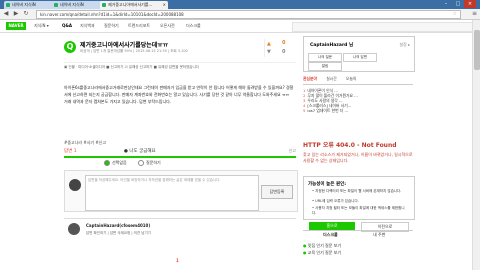 This screenshot has width=480, height=270. I want to click on radio-ask: 질문하기, so click(149, 163).